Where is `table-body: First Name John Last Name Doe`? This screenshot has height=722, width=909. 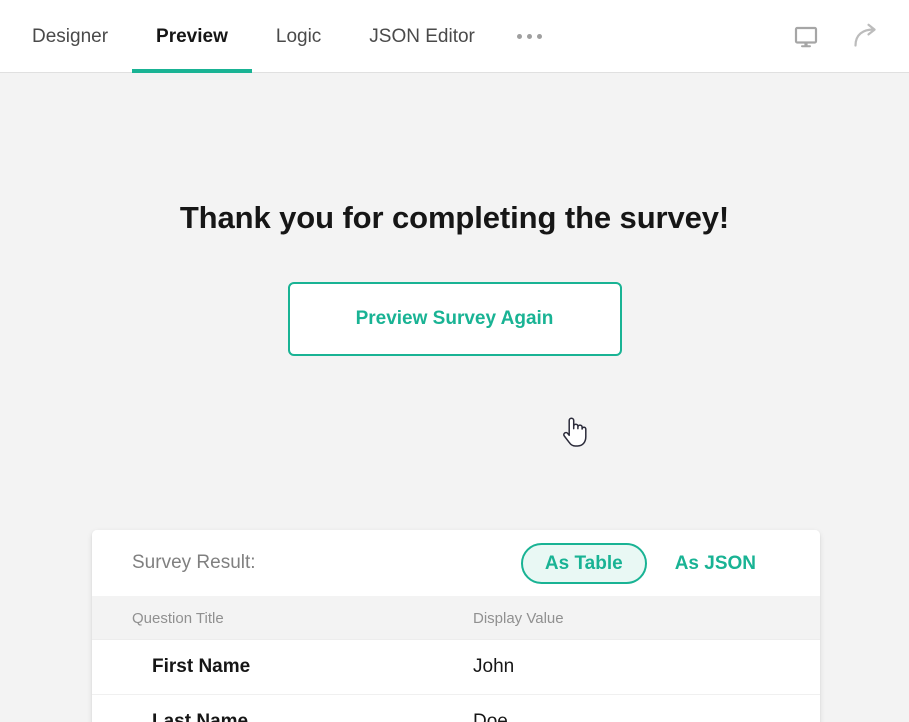
table-body: First Name John Last Name Doe is located at coordinates (456, 680).